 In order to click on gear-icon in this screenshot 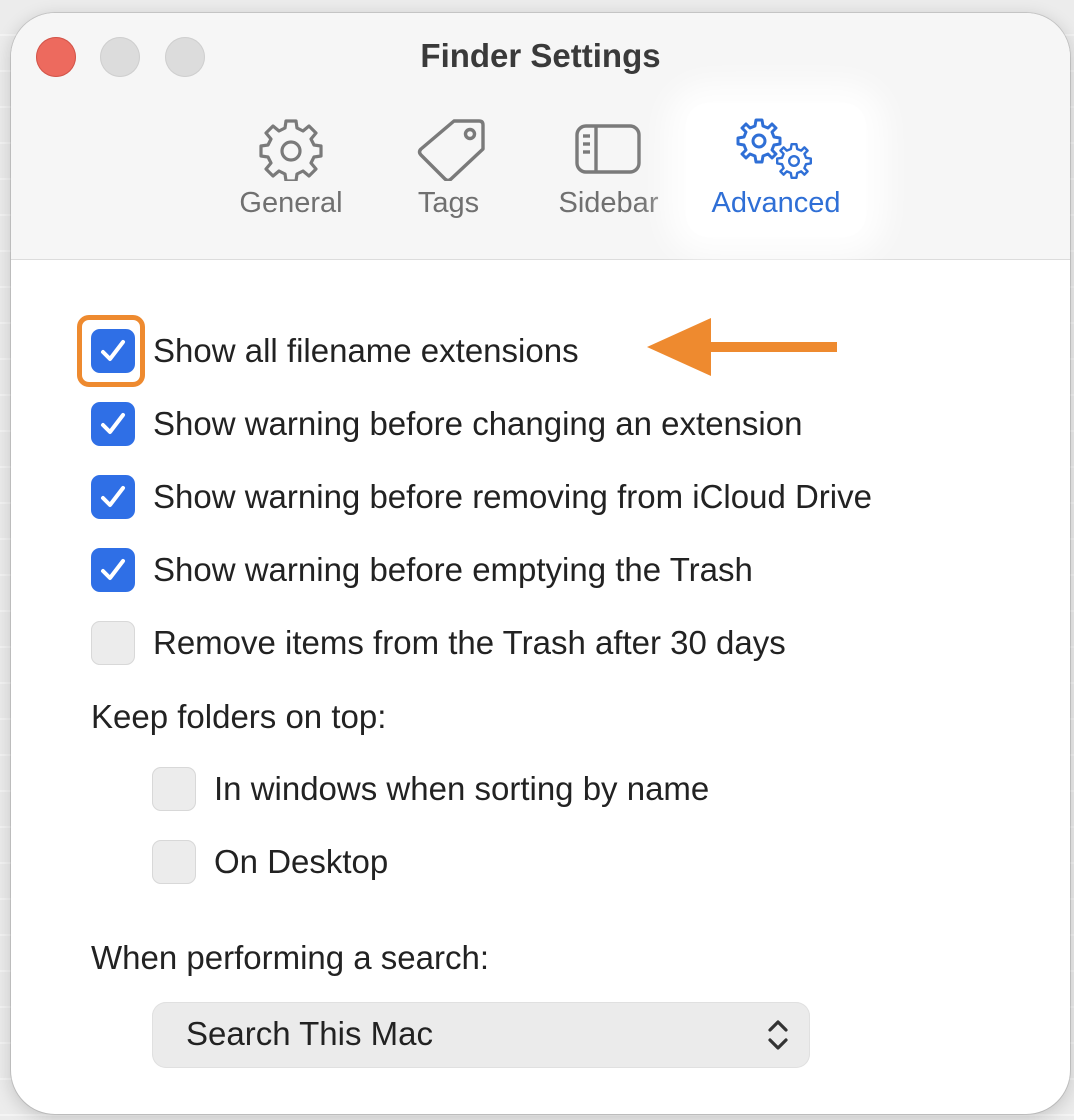, I will do `click(291, 150)`.